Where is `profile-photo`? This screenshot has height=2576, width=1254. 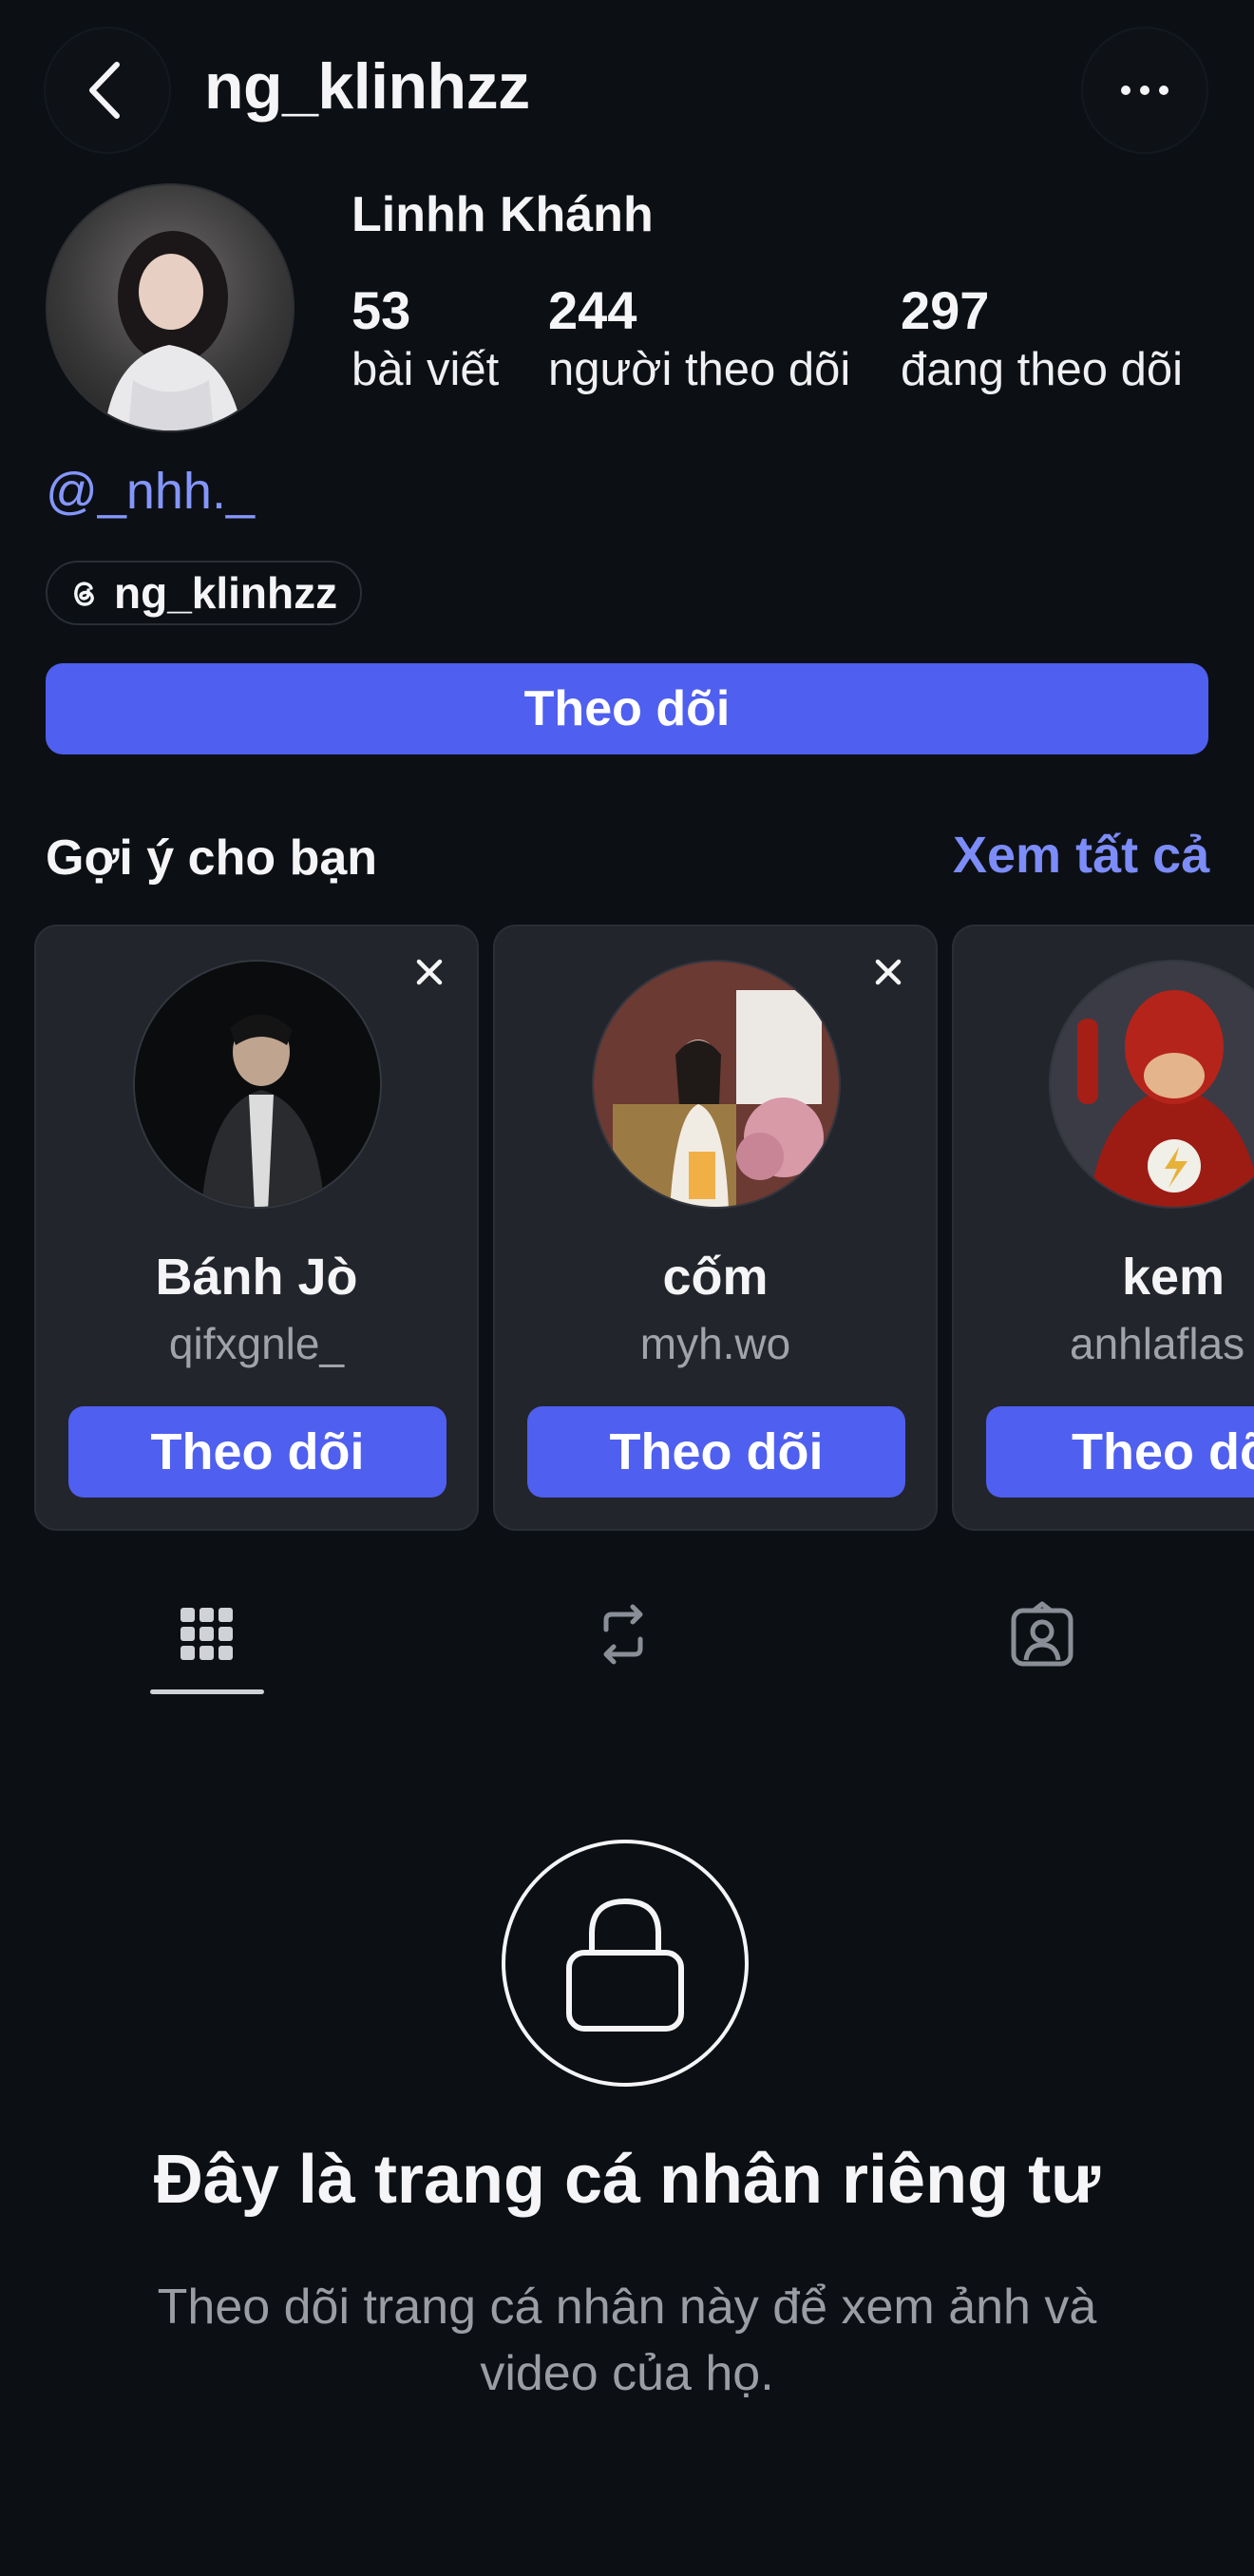
profile-photo is located at coordinates (173, 330).